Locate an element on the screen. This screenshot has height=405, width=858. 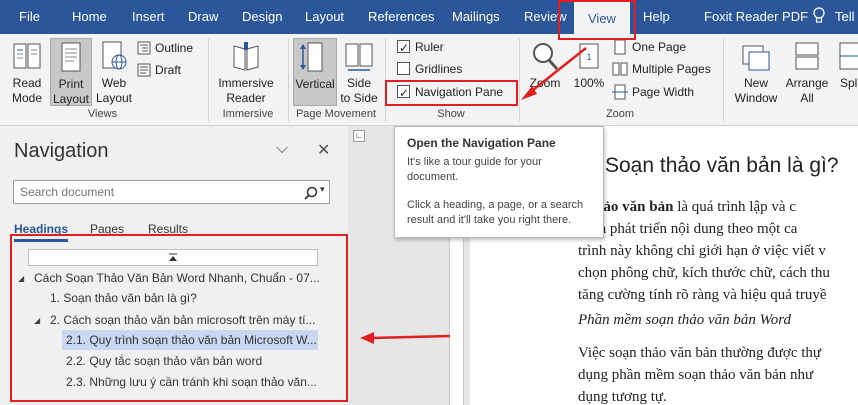
tooltip-text-line: It's like a tour guide for your is located at coordinates (474, 162).